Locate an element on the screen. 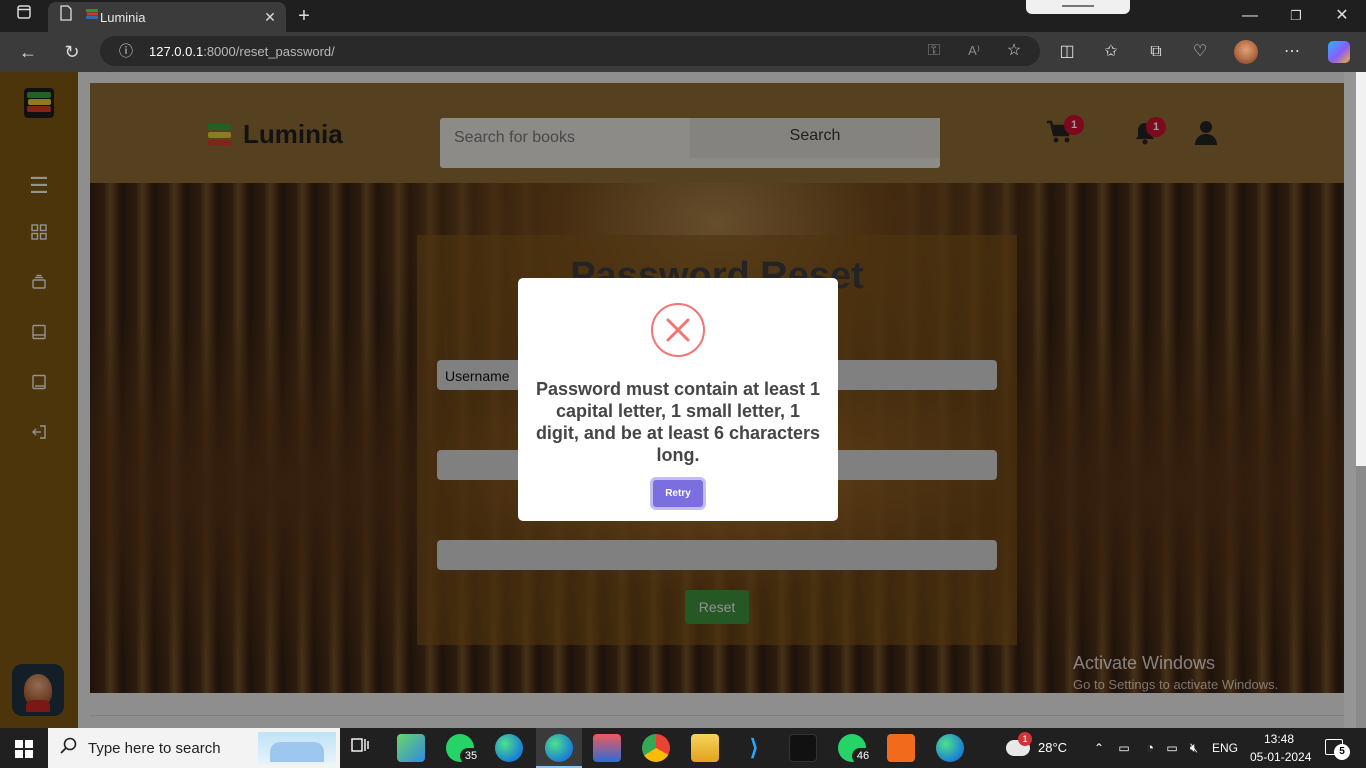  new-tab-icon: + is located at coordinates (304, 16).